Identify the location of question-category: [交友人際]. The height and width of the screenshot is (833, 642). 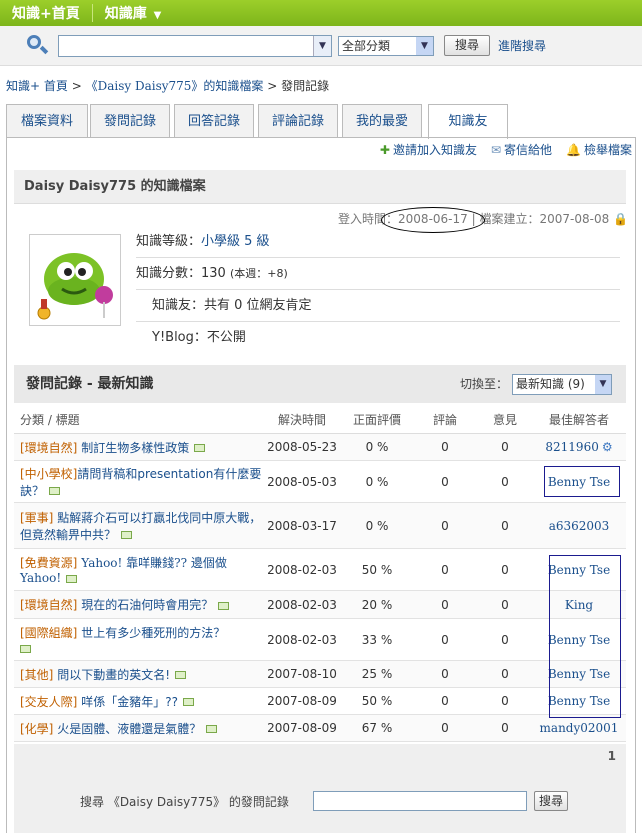
(48, 702).